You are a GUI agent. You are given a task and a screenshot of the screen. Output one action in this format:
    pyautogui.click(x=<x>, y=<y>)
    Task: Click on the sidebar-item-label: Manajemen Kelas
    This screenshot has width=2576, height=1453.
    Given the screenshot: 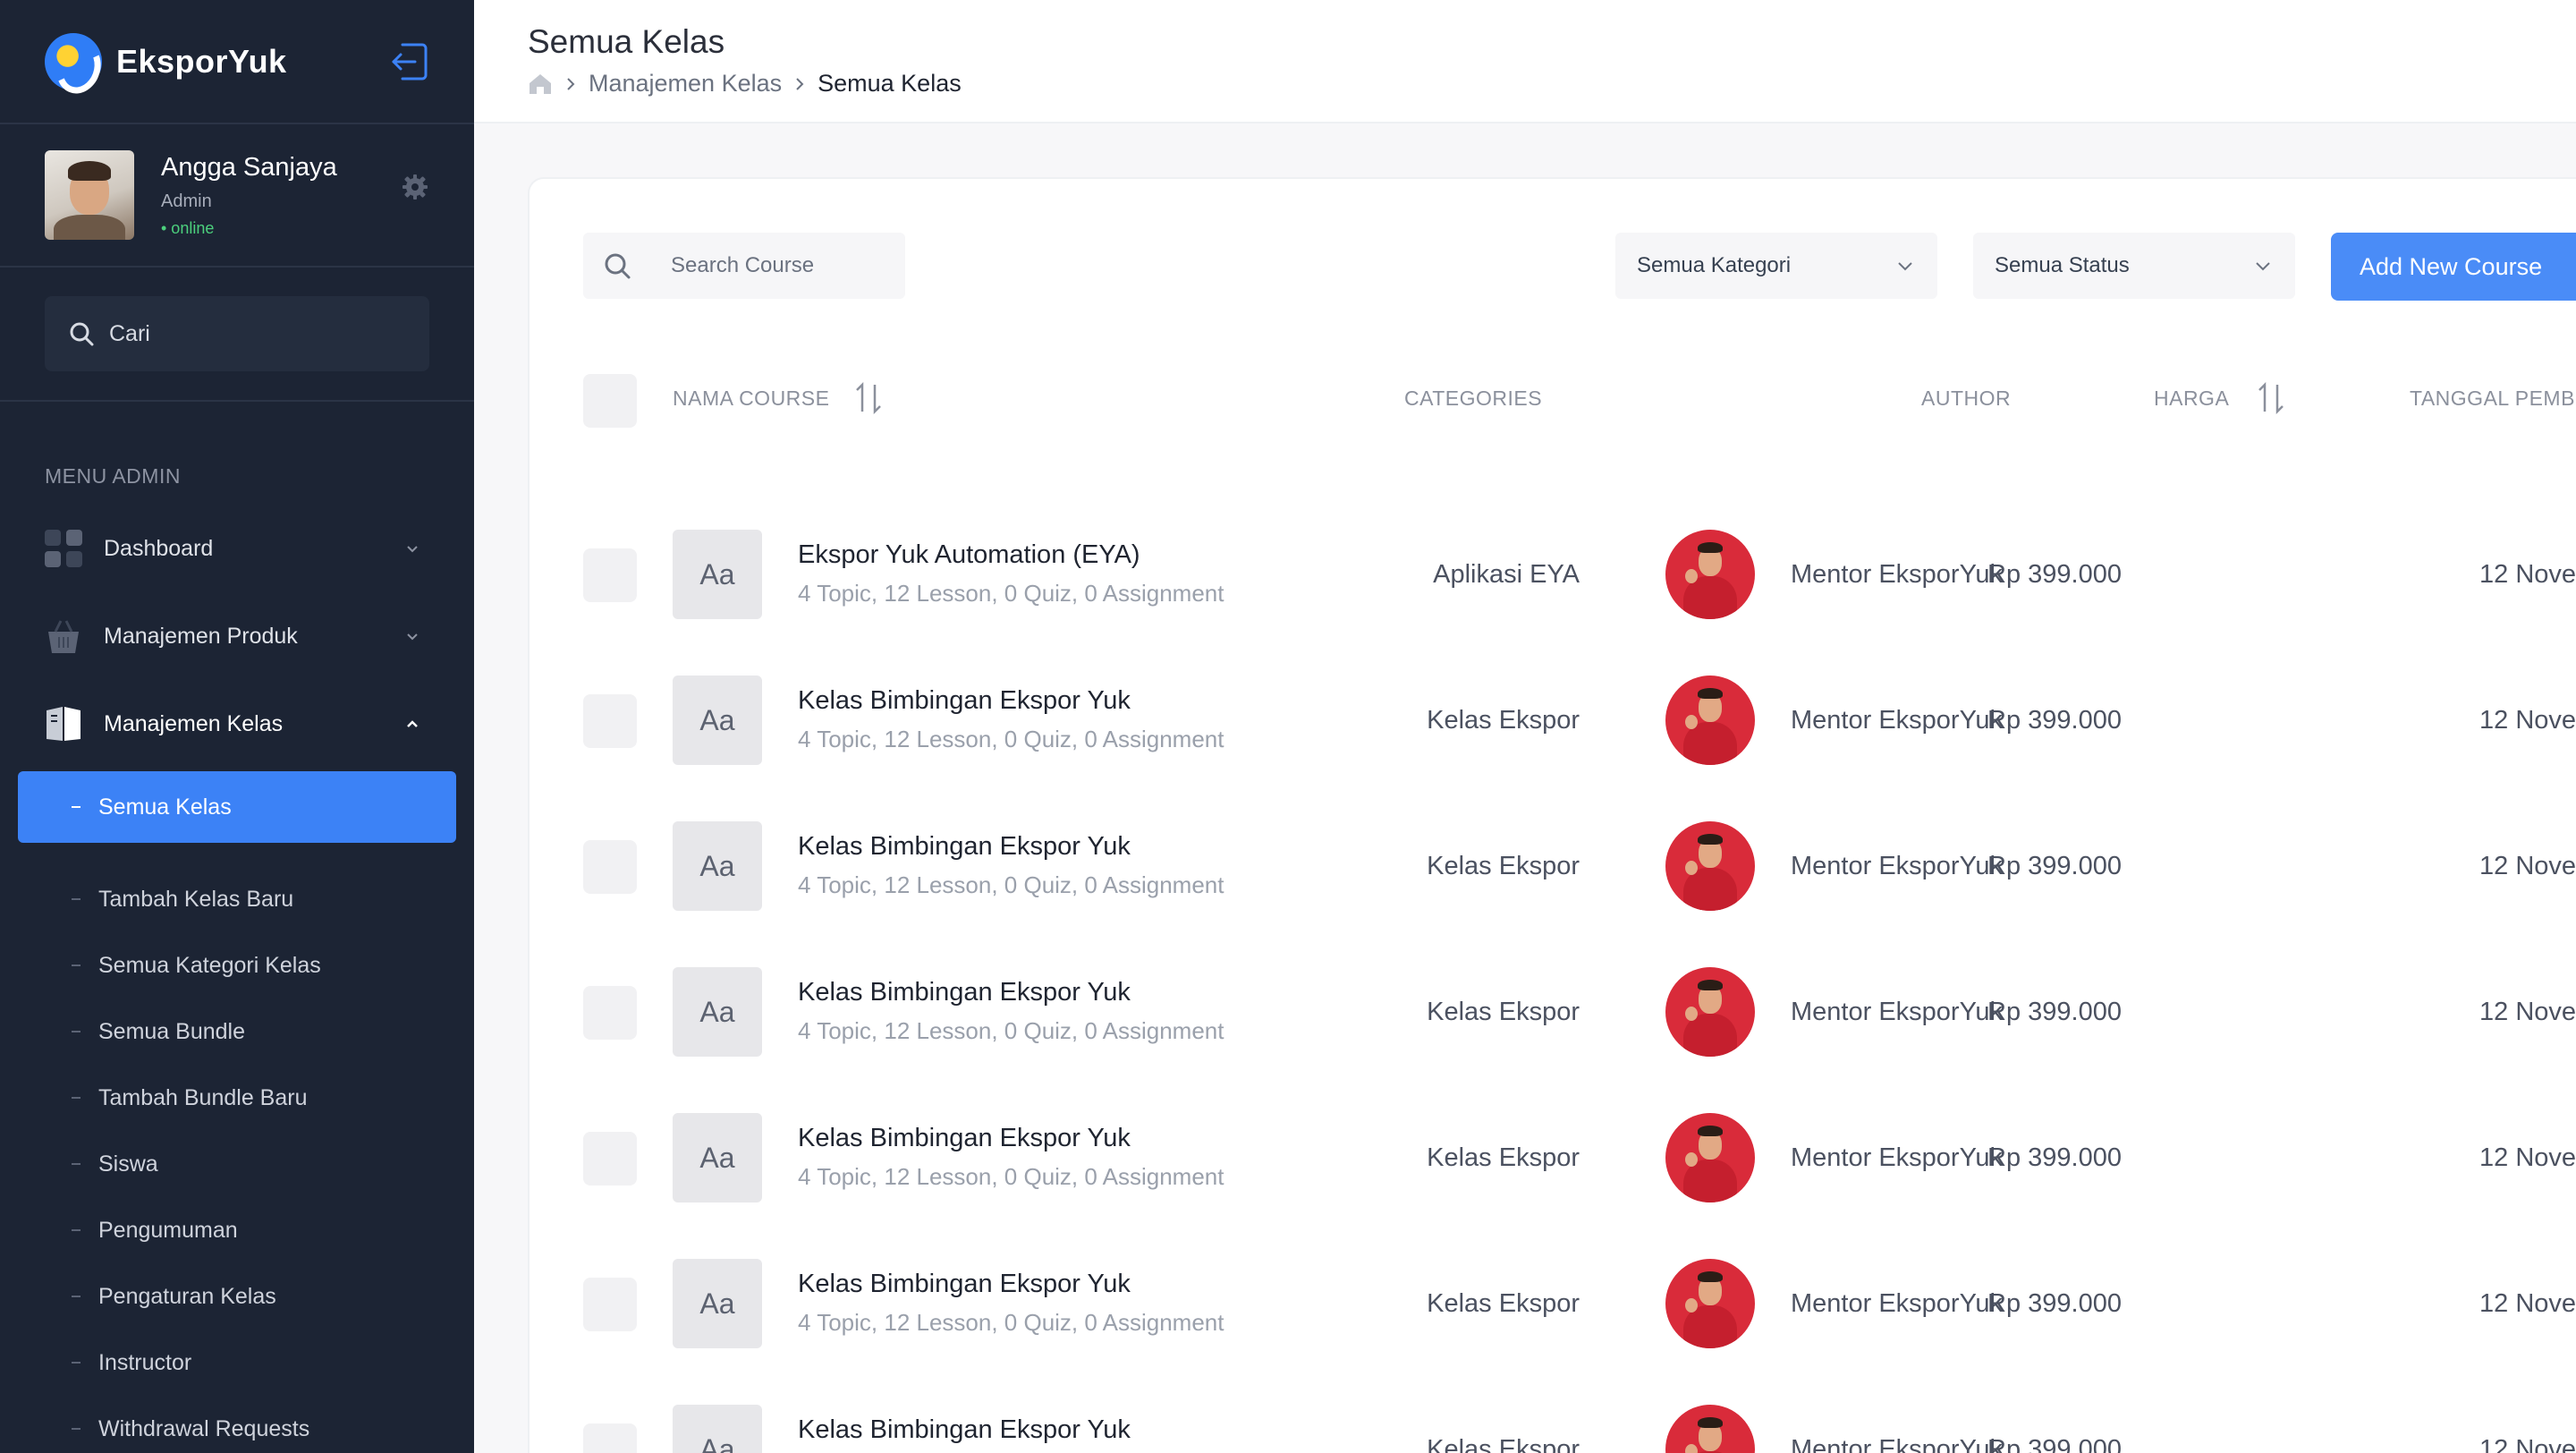 What is the action you would take?
    pyautogui.click(x=194, y=723)
    